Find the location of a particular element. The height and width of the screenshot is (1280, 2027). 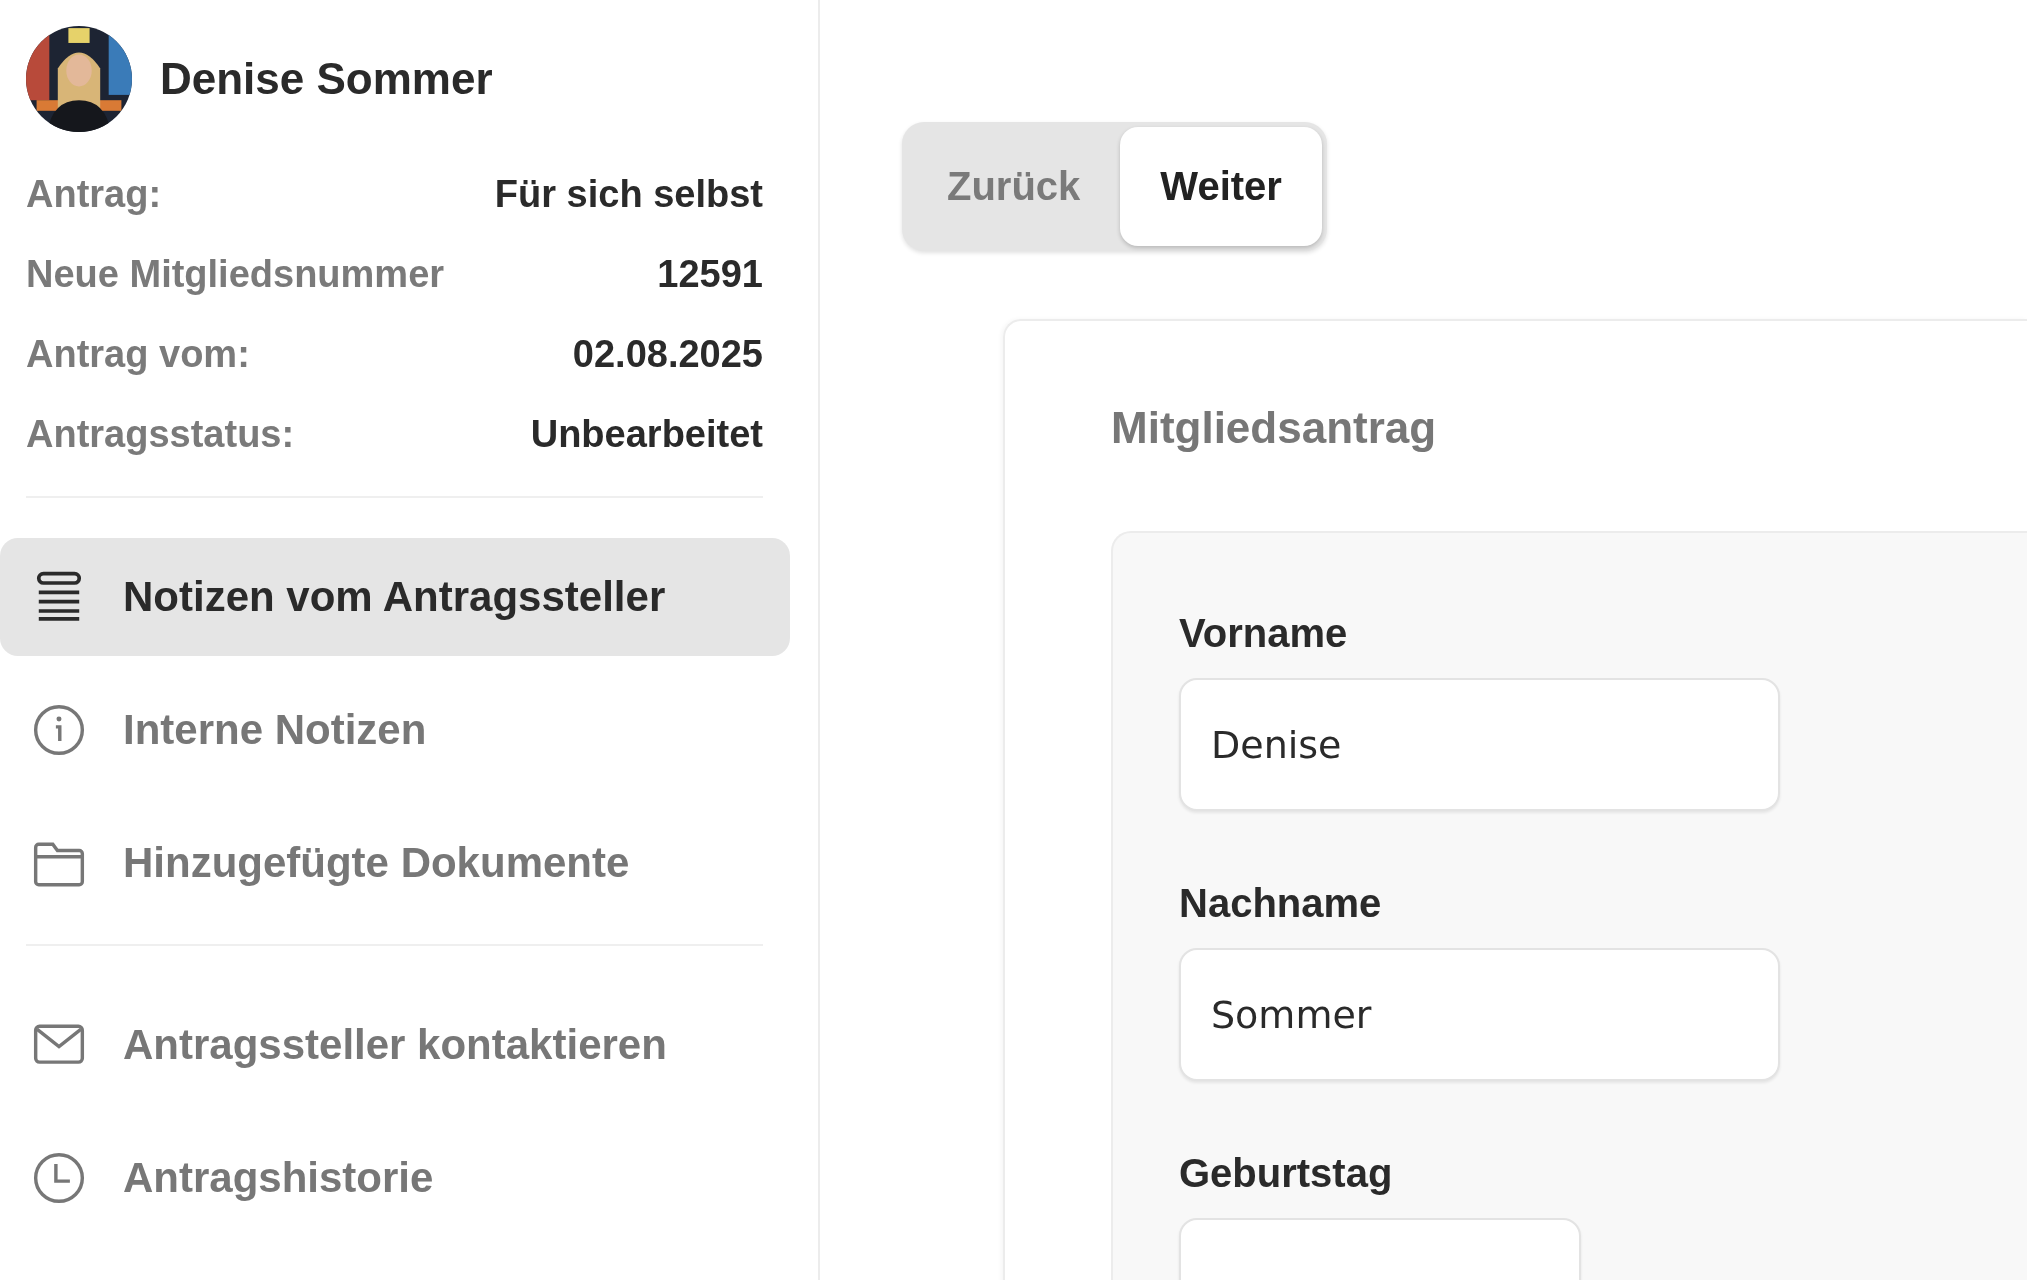

form-title: Mitgliedsantrag is located at coordinates (1274, 428).